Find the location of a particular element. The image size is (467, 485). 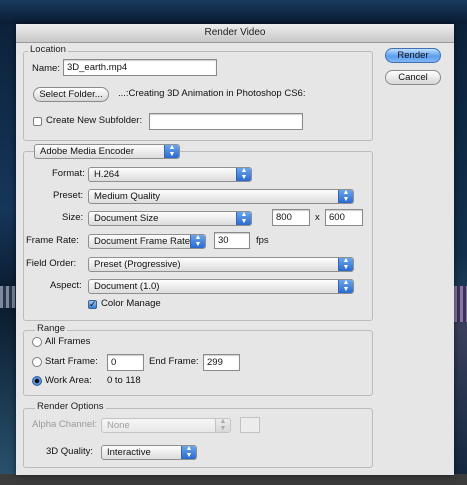

size-select: Document Size ▲ ▼ is located at coordinates (170, 218).